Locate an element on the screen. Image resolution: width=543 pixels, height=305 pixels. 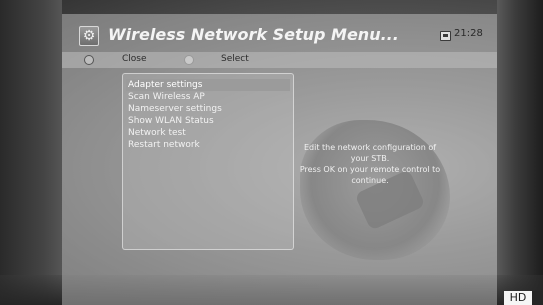
hd-badge-bar is located at coordinates (537, 298).